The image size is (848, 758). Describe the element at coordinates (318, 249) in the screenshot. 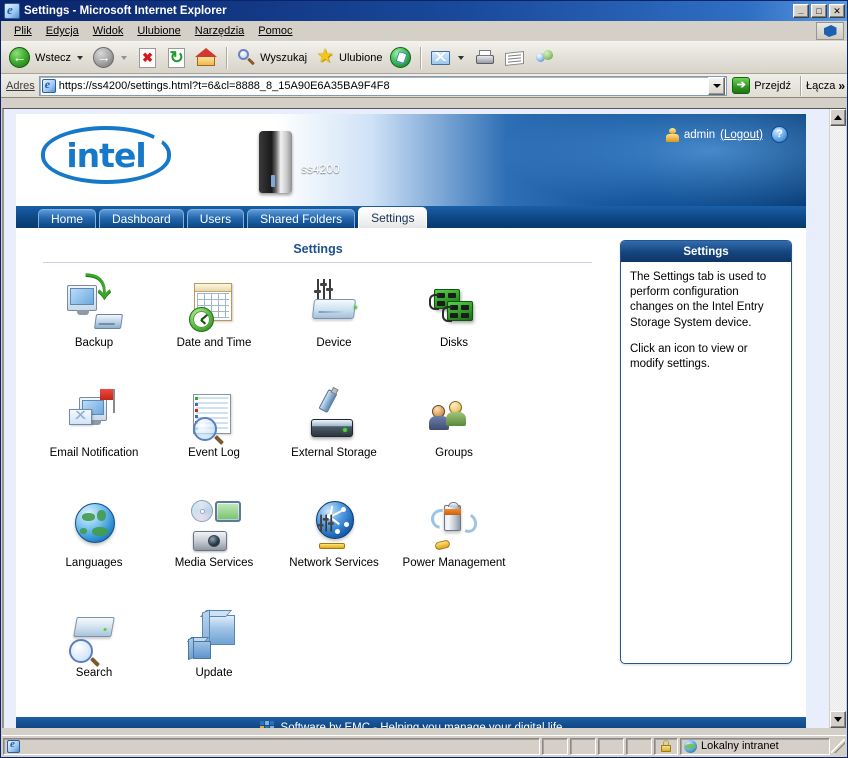

I see `page-title: Settings` at that location.